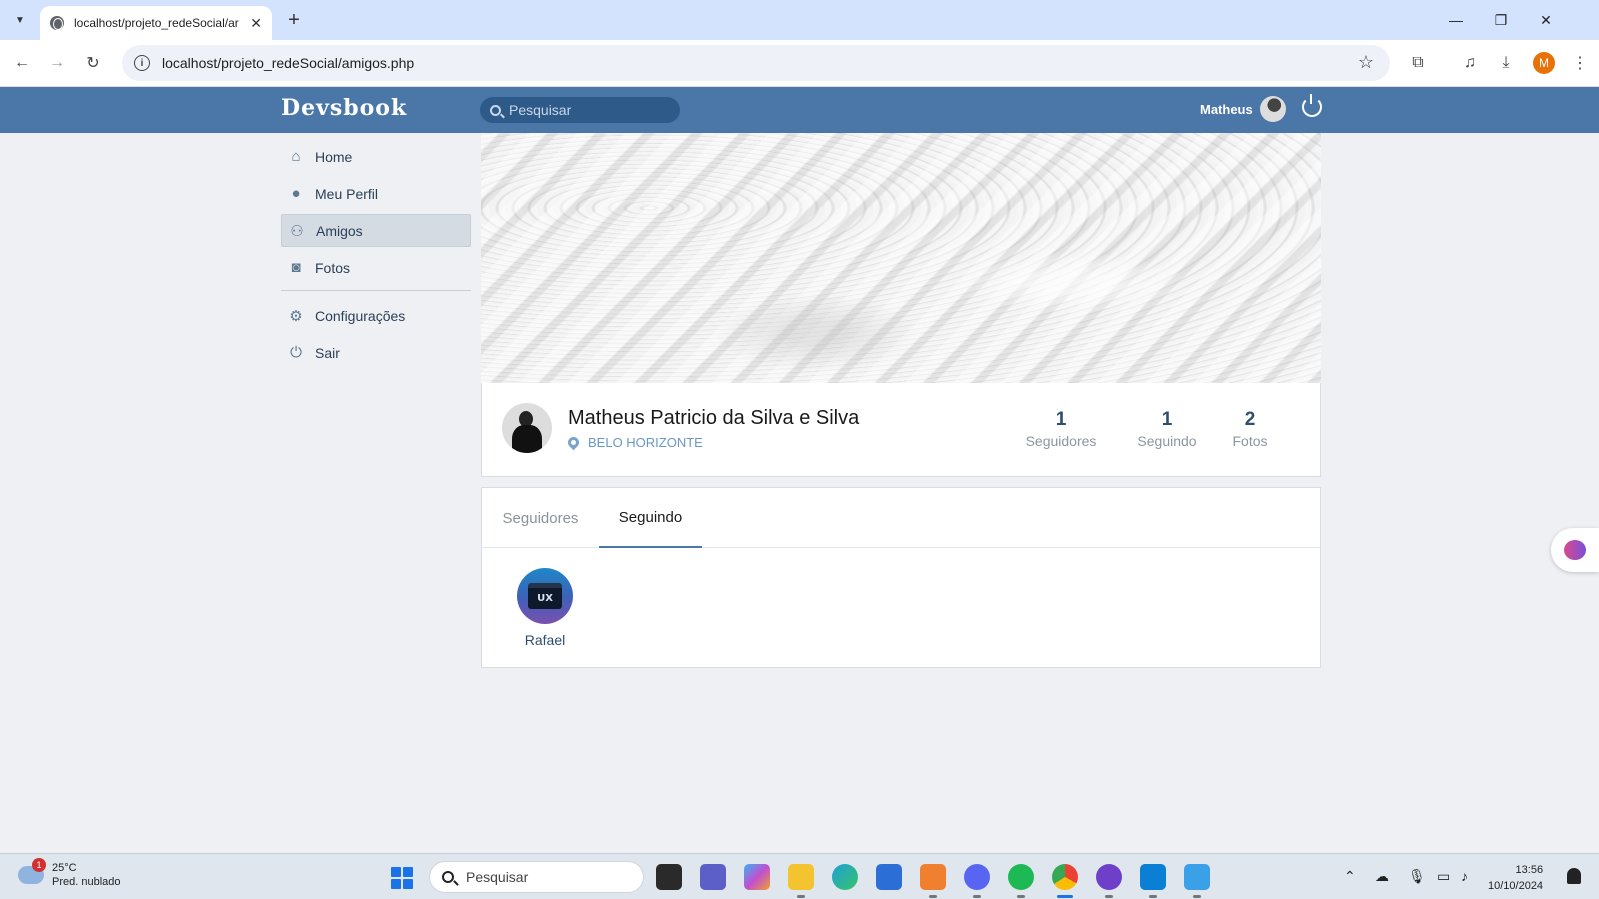 The height and width of the screenshot is (899, 1599). Describe the element at coordinates (545, 640) in the screenshot. I see `friend-name: Rafael` at that location.